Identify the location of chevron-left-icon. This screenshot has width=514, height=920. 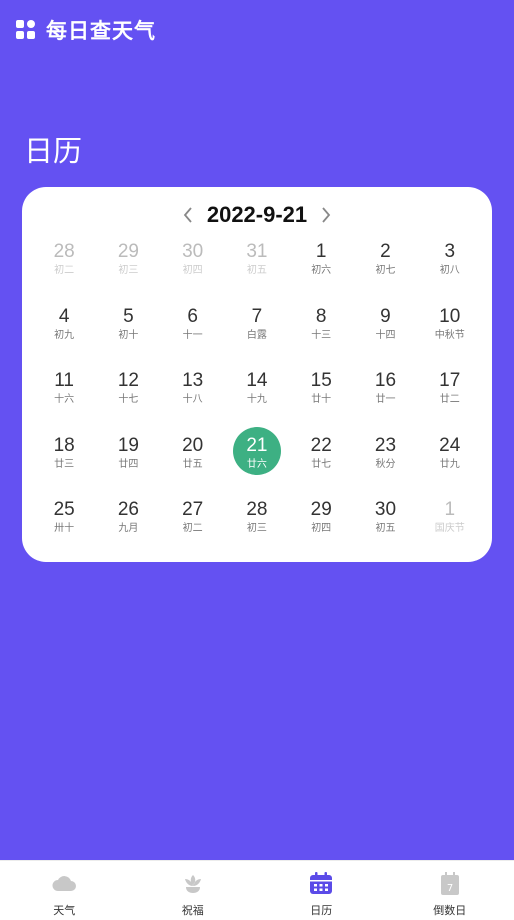
(187, 215).